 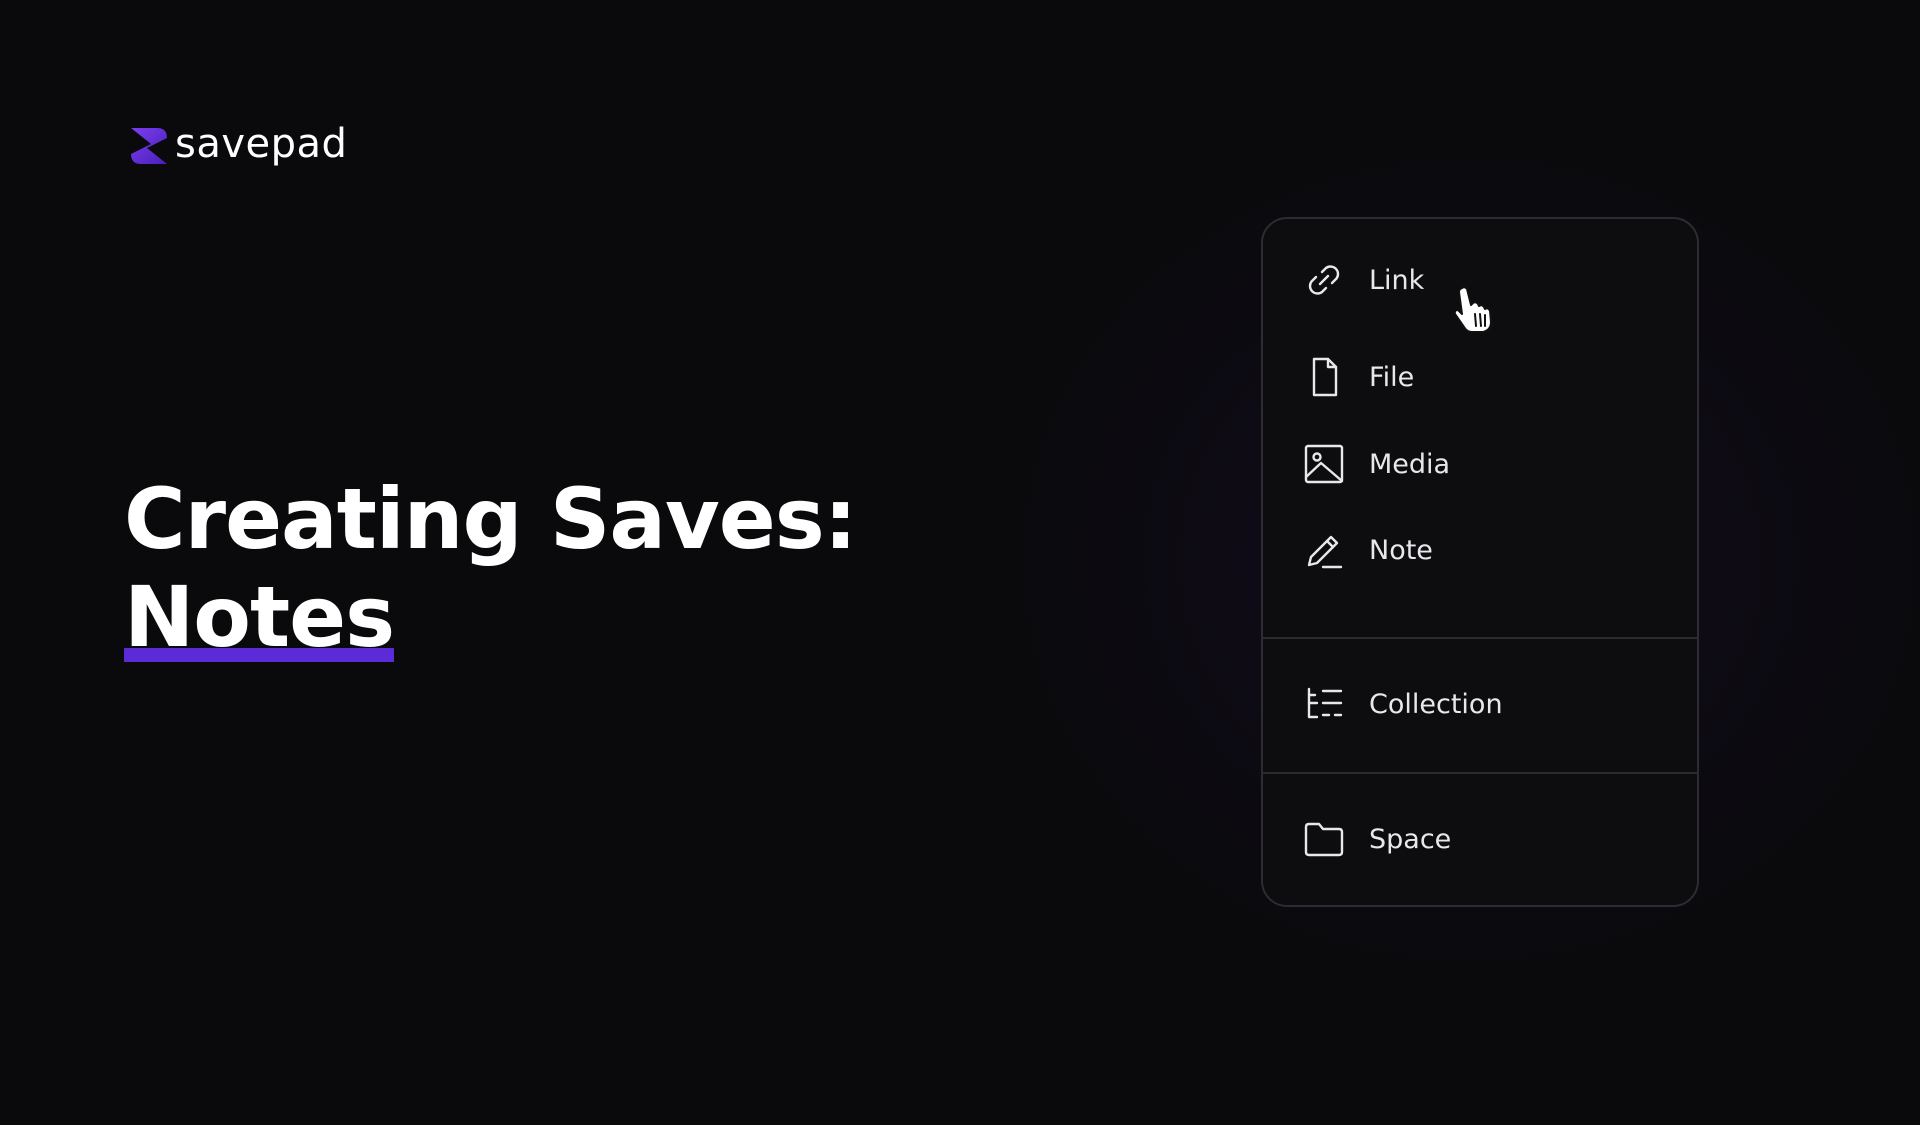 What do you see at coordinates (1367, 550) in the screenshot?
I see `menu-item-note: Note` at bounding box center [1367, 550].